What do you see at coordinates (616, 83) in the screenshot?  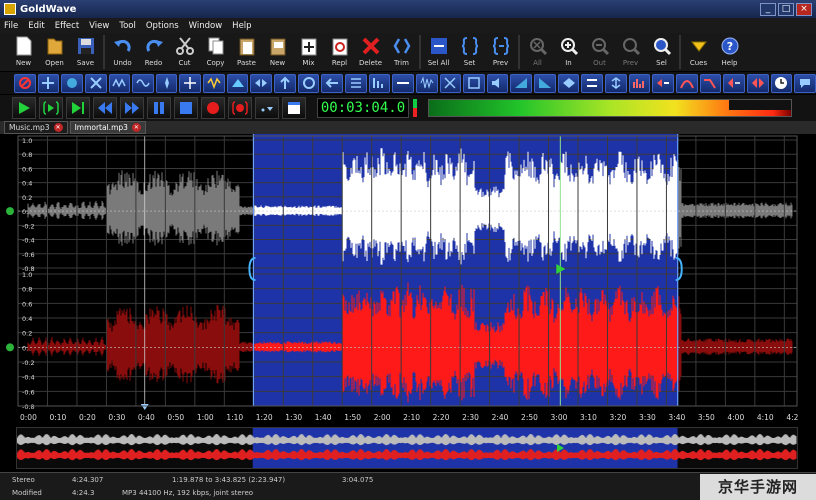 I see `effect-match-icon` at bounding box center [616, 83].